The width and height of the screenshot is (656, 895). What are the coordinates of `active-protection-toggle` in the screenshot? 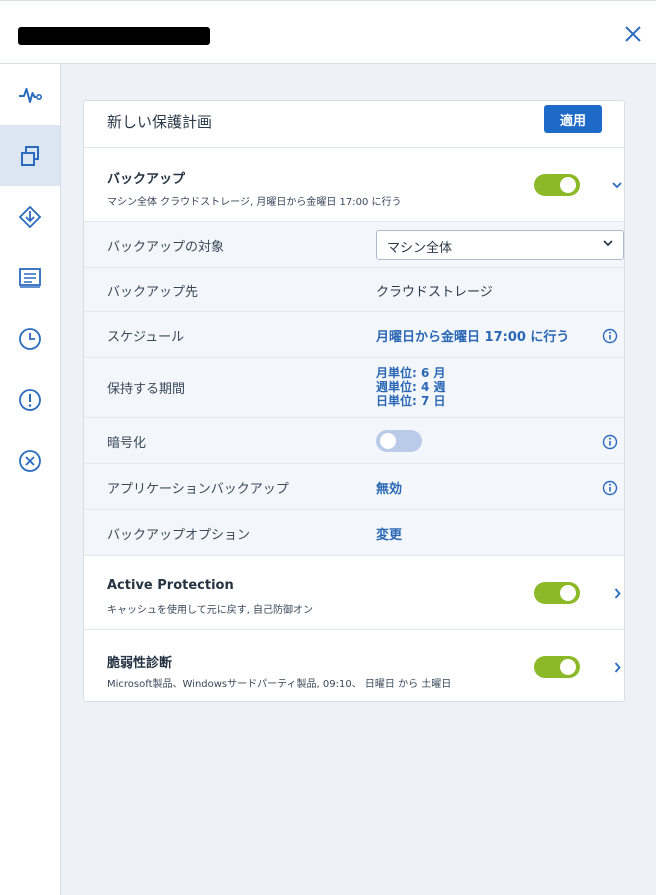 It's located at (557, 593).